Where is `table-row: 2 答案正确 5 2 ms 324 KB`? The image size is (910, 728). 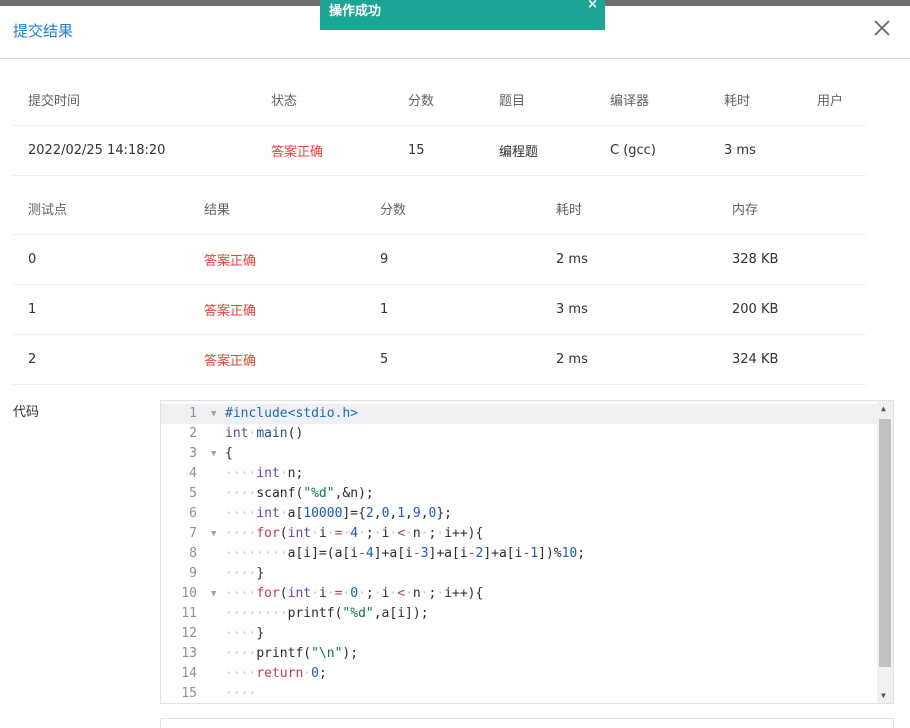 table-row: 2 答案正确 5 2 ms 324 KB is located at coordinates (439, 359).